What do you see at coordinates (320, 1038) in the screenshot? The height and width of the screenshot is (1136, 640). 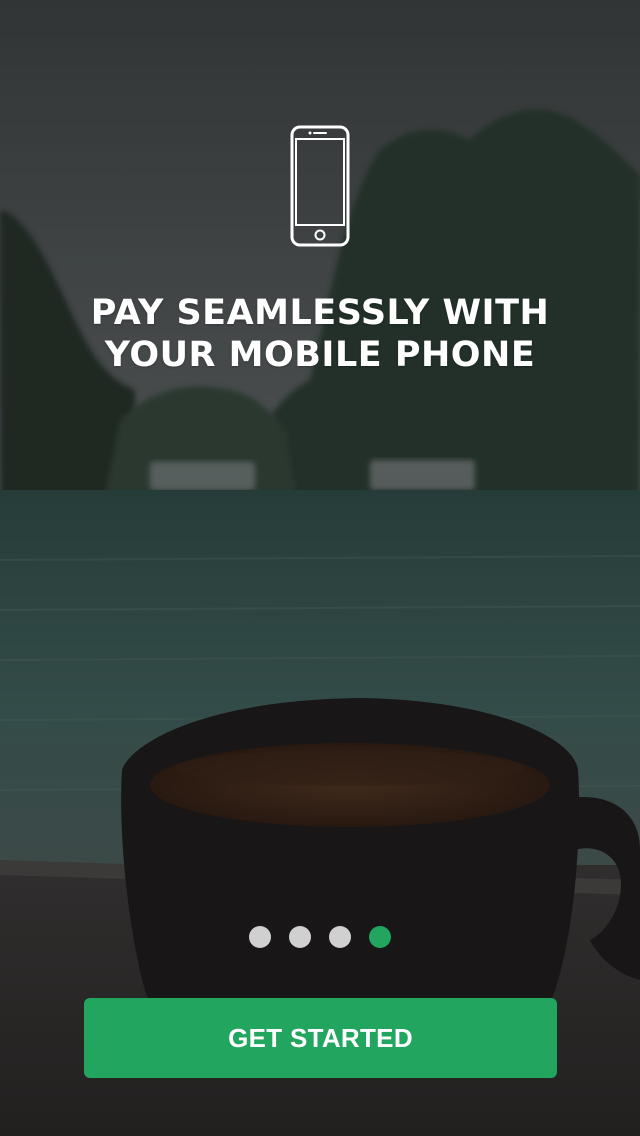 I see `get-started-button: GET STARTED` at bounding box center [320, 1038].